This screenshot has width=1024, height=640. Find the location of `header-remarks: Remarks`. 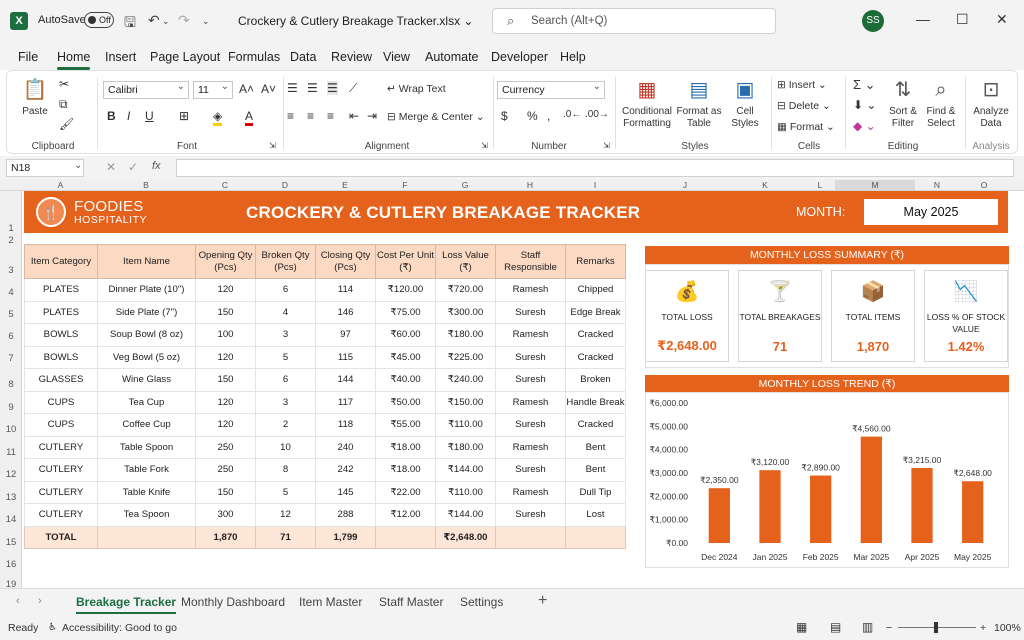

header-remarks: Remarks is located at coordinates (595, 261).